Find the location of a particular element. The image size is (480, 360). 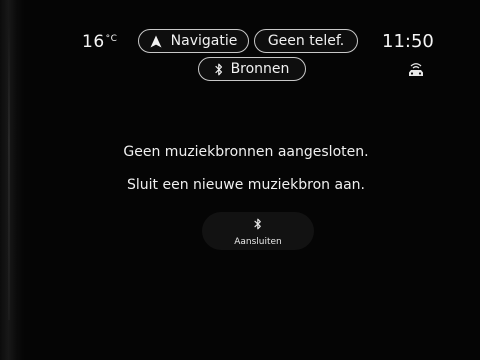

sources-button: Bronnen is located at coordinates (252, 69).